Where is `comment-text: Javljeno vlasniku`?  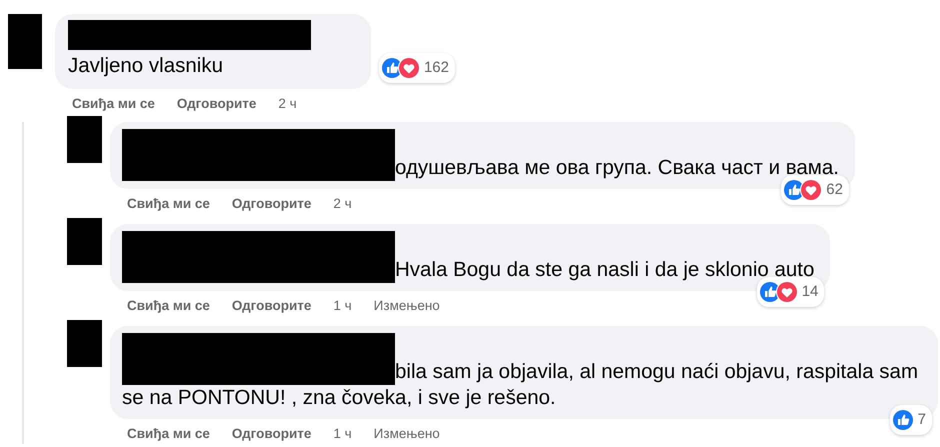
comment-text: Javljeno vlasniku is located at coordinates (145, 66).